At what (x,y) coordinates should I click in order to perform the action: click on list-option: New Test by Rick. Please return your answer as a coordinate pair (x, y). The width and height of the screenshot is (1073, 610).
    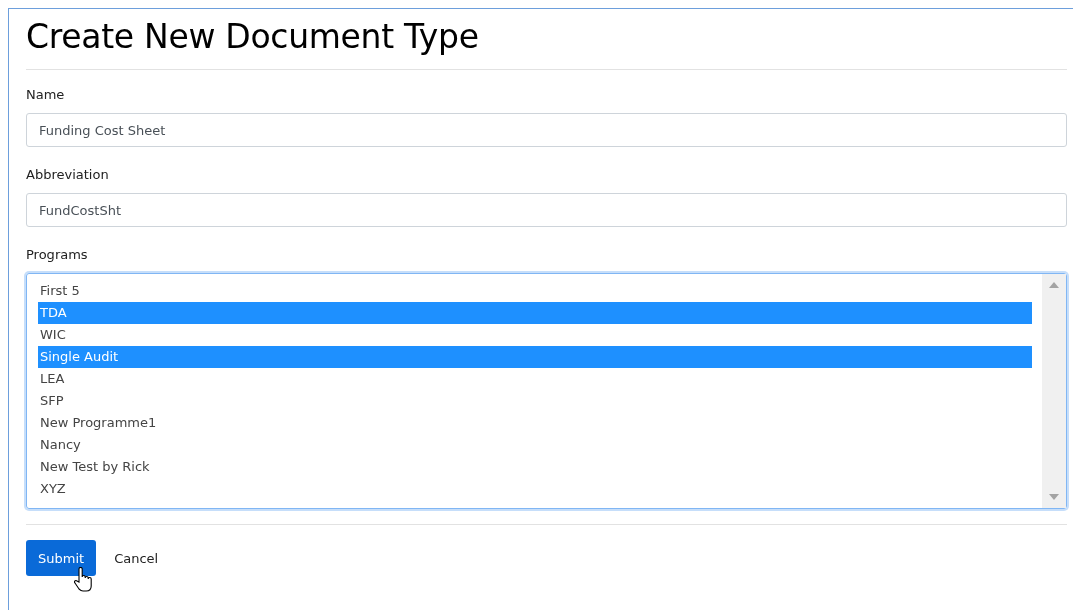
    Looking at the image, I should click on (535, 467).